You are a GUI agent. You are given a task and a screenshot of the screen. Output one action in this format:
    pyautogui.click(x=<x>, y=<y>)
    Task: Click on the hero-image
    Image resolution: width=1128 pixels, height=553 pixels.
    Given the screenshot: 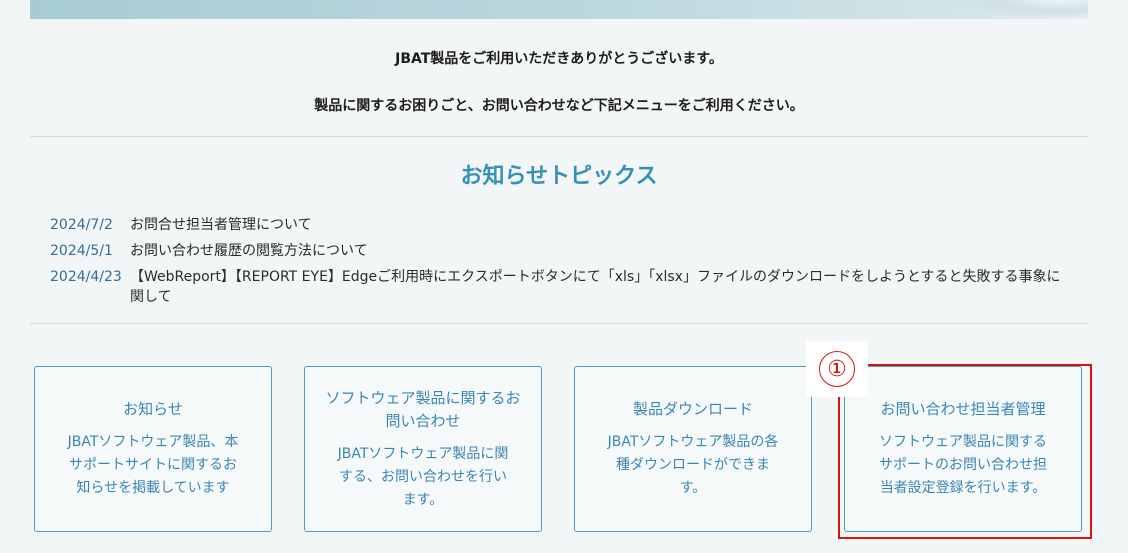 What is the action you would take?
    pyautogui.click(x=1018, y=9)
    